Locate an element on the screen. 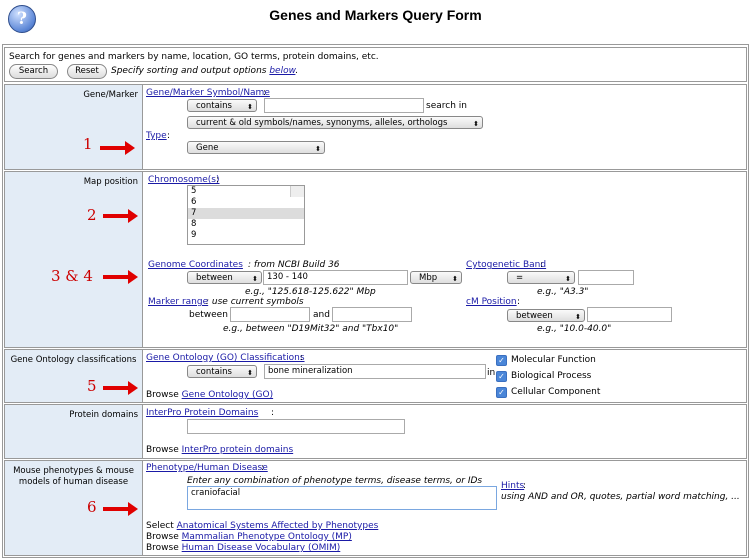 The height and width of the screenshot is (559, 751). type-link: Type is located at coordinates (156, 136).